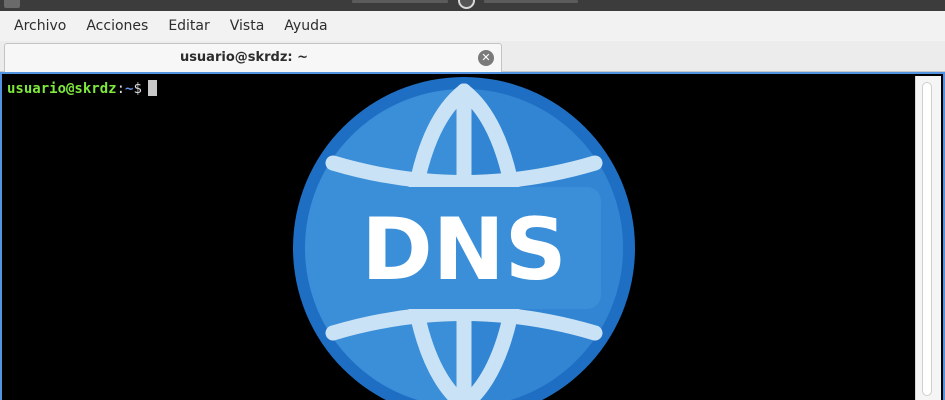 The height and width of the screenshot is (400, 945). I want to click on menu-acciones: Acciones, so click(117, 26).